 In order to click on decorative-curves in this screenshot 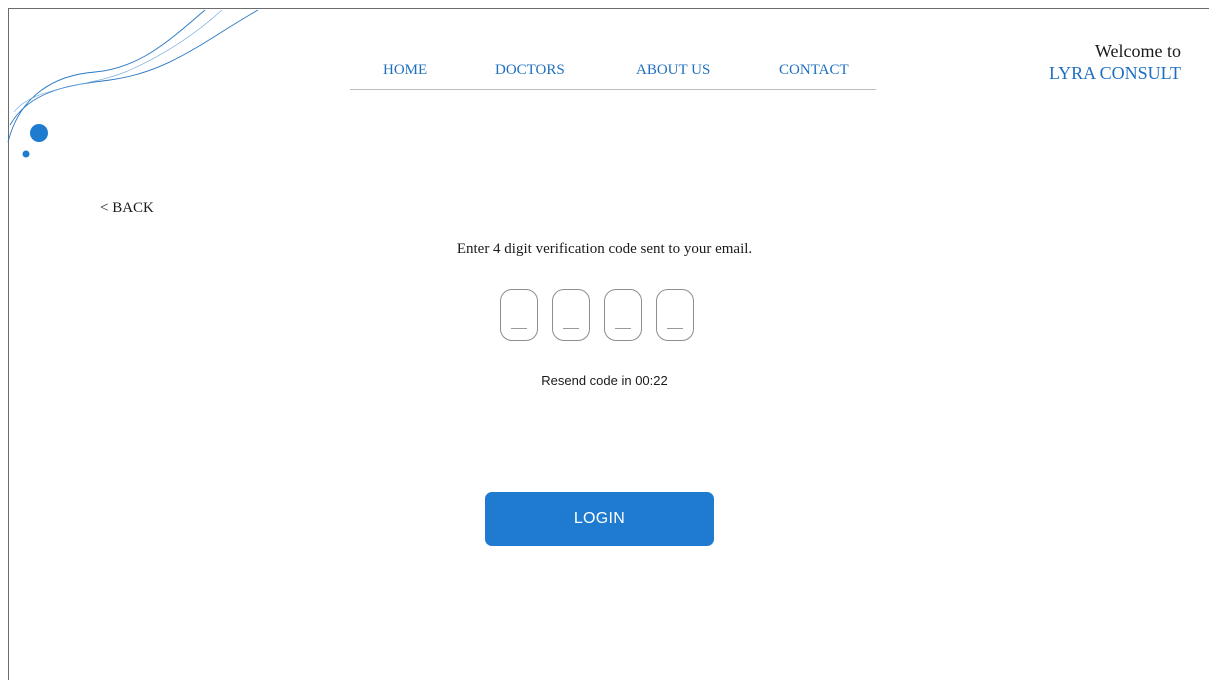, I will do `click(133, 83)`.